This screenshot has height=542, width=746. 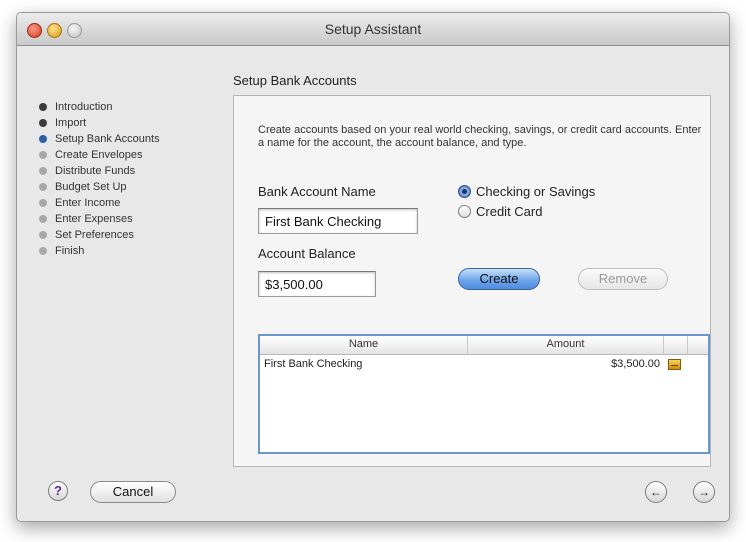 I want to click on back-button: ←, so click(x=656, y=492).